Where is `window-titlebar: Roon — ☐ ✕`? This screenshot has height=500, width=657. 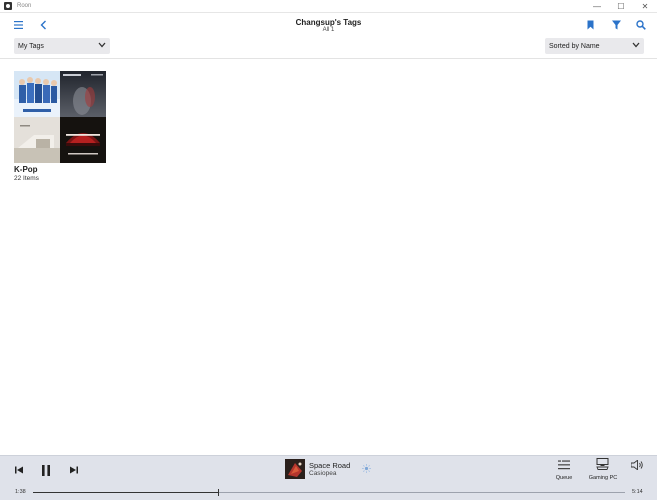
window-titlebar: Roon — ☐ ✕ is located at coordinates (328, 6).